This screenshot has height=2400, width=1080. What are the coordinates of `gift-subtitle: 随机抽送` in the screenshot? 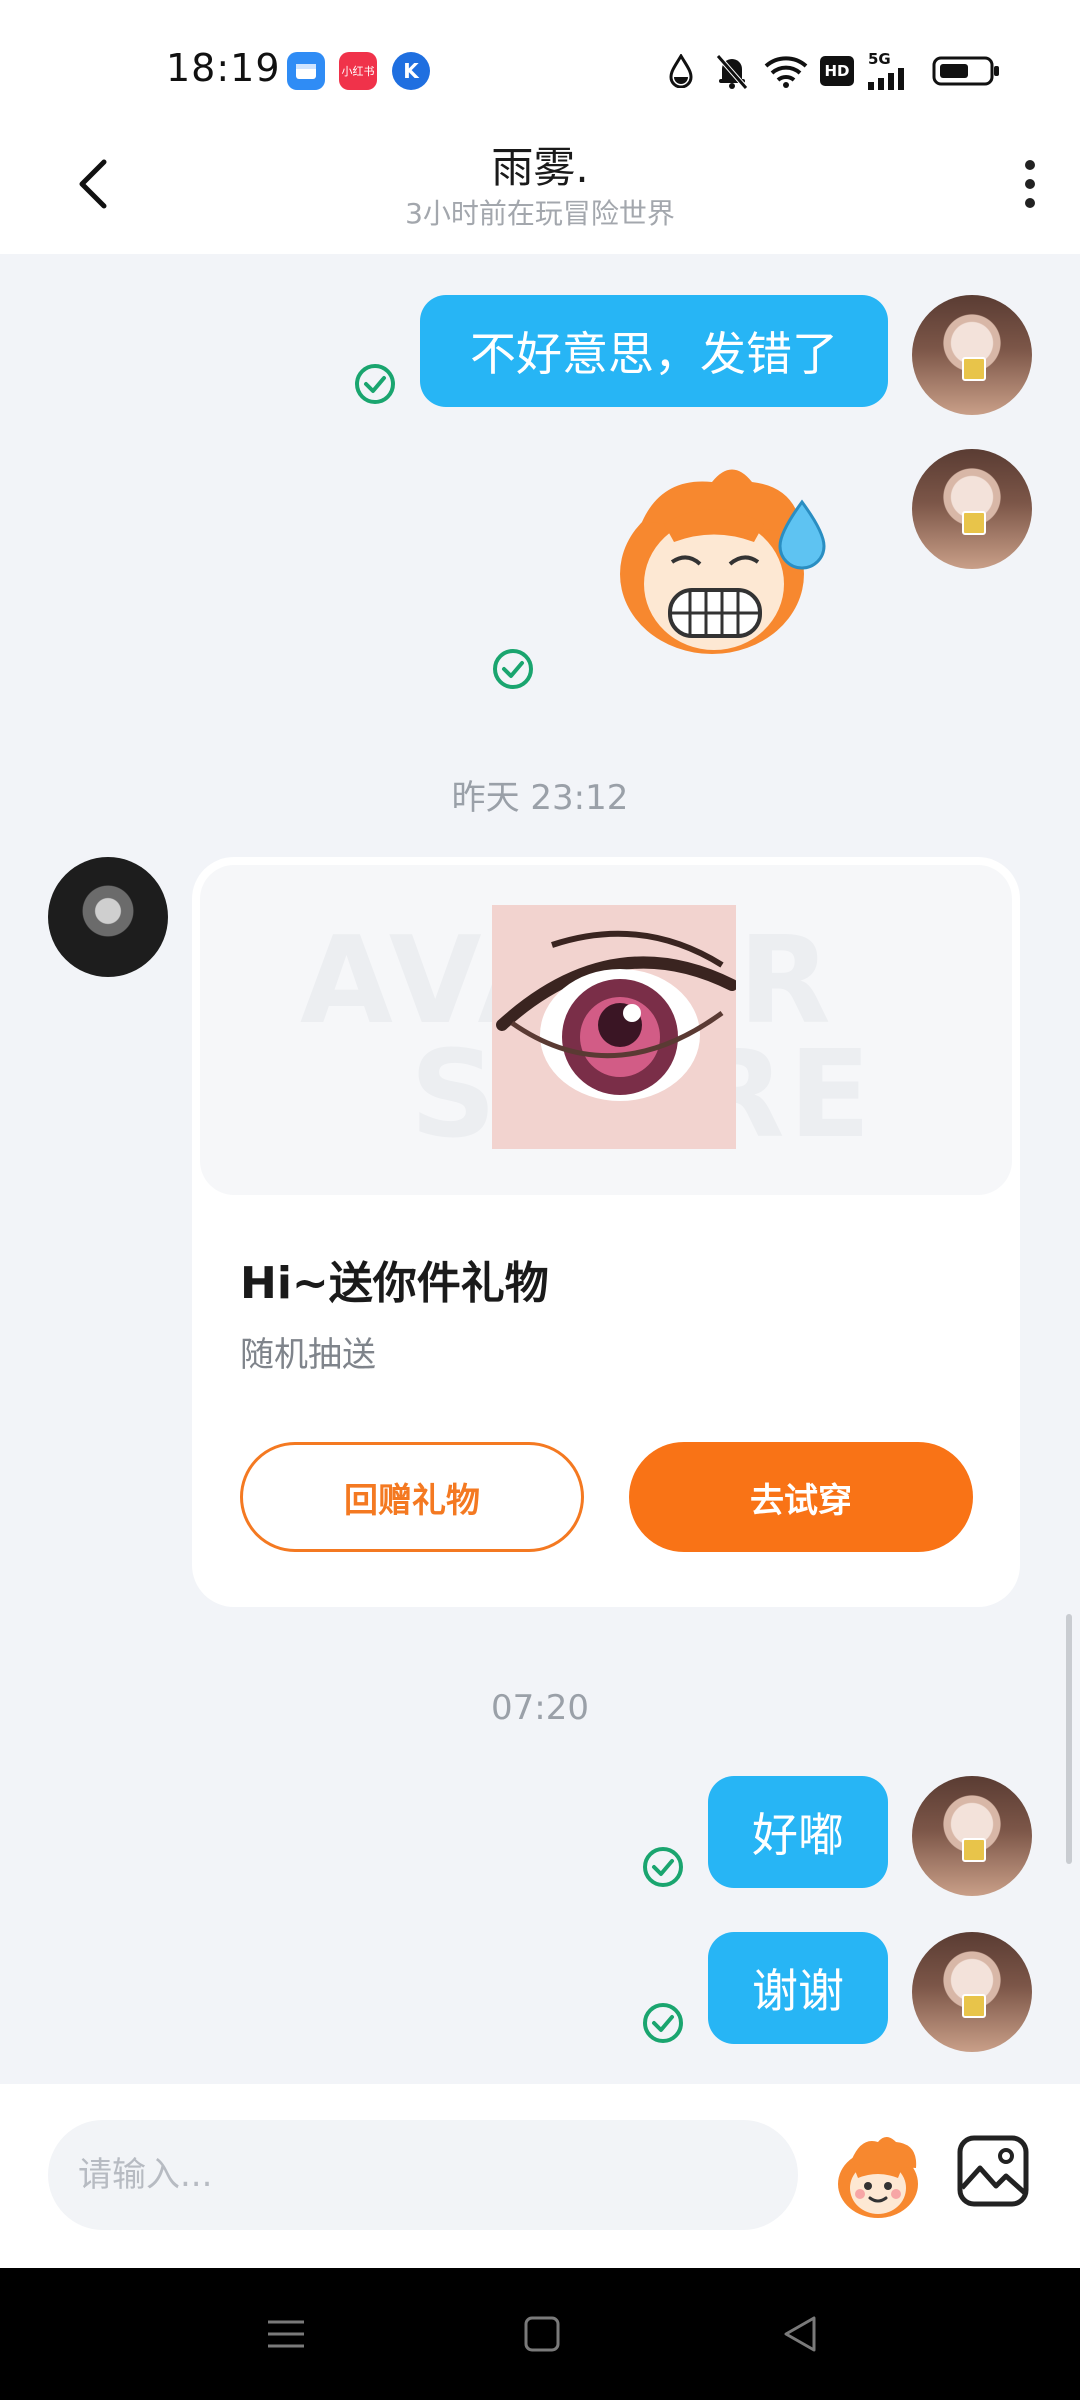 It's located at (308, 1355).